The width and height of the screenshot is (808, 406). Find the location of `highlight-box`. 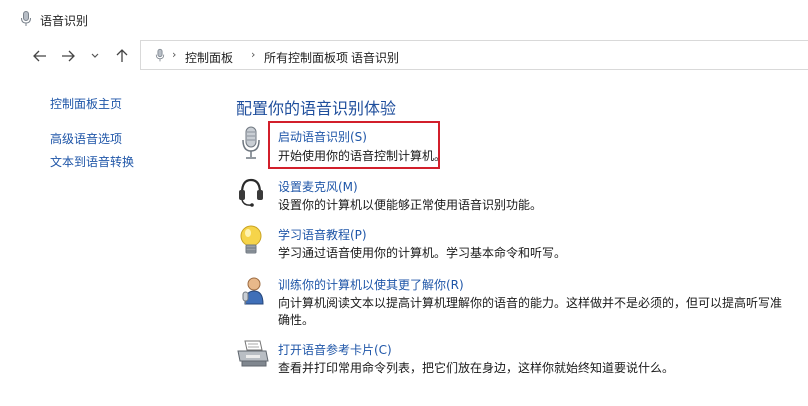

highlight-box is located at coordinates (354, 145).